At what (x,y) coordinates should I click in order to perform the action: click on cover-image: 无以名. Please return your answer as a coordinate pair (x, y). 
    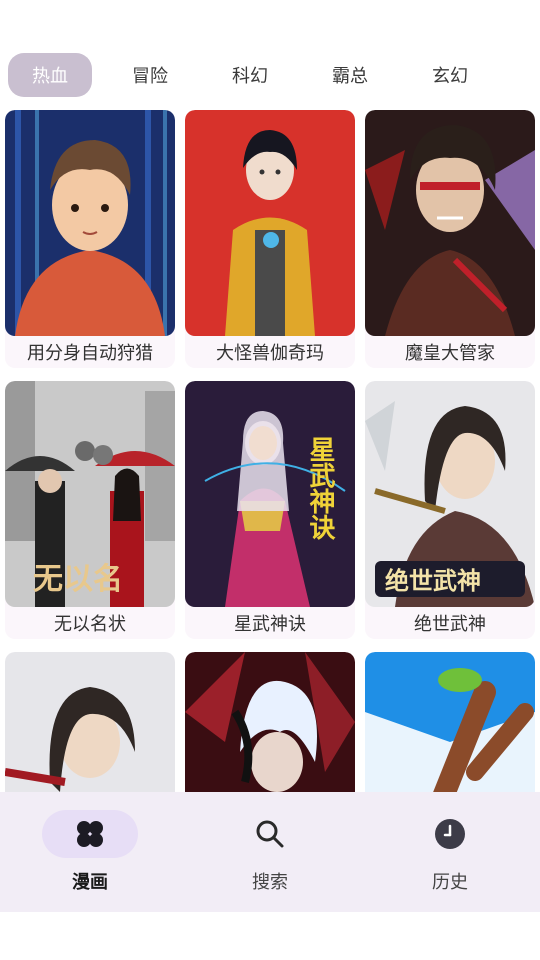
    Looking at the image, I should click on (90, 494).